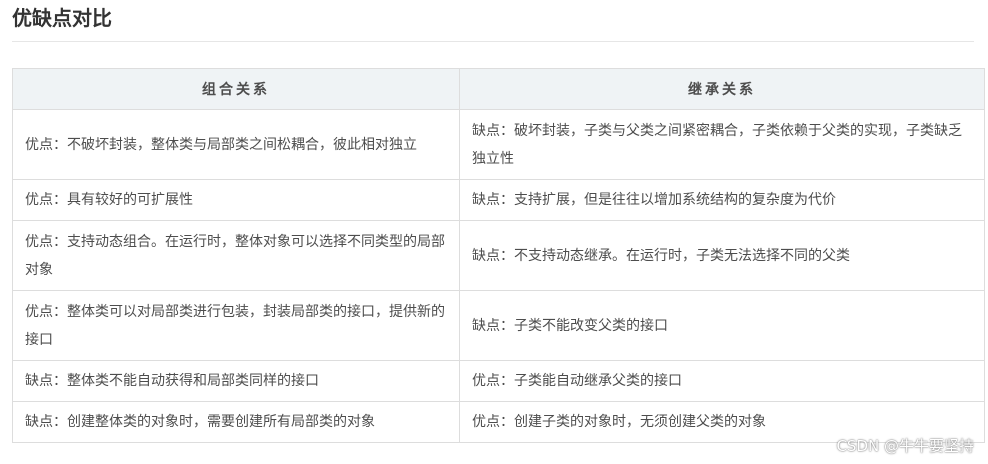  Describe the element at coordinates (236, 89) in the screenshot. I see `header-composition: 组合关系` at that location.